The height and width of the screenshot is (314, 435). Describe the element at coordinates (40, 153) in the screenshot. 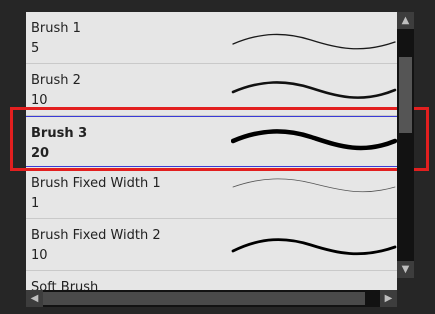

I see `brush-size: 20` at that location.